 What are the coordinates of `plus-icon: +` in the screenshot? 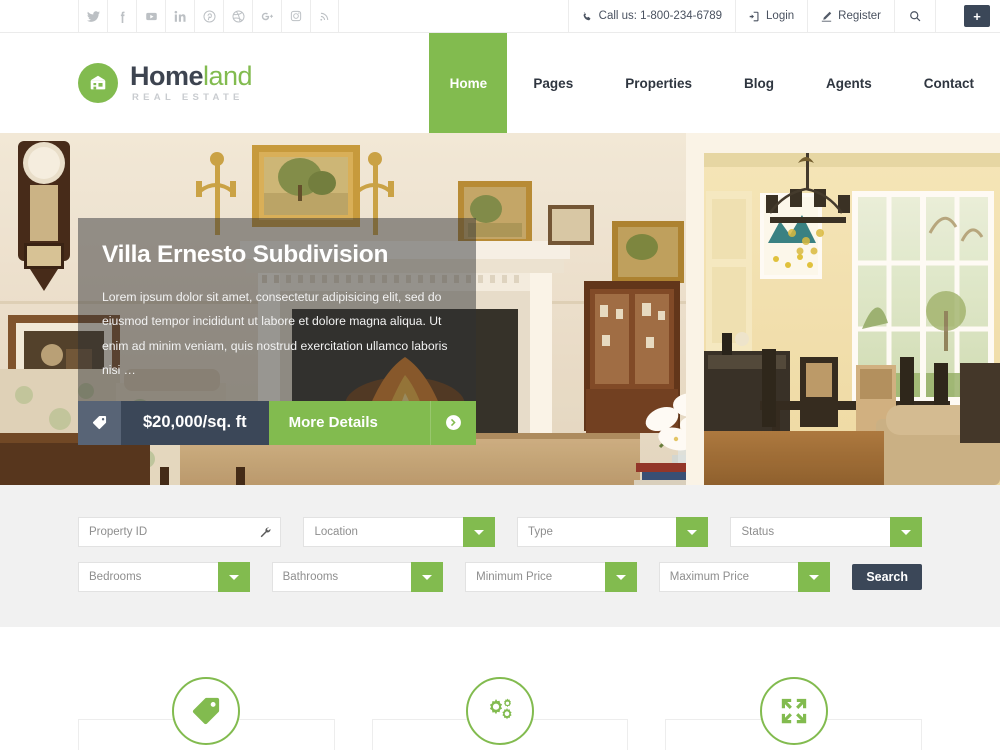 It's located at (977, 16).